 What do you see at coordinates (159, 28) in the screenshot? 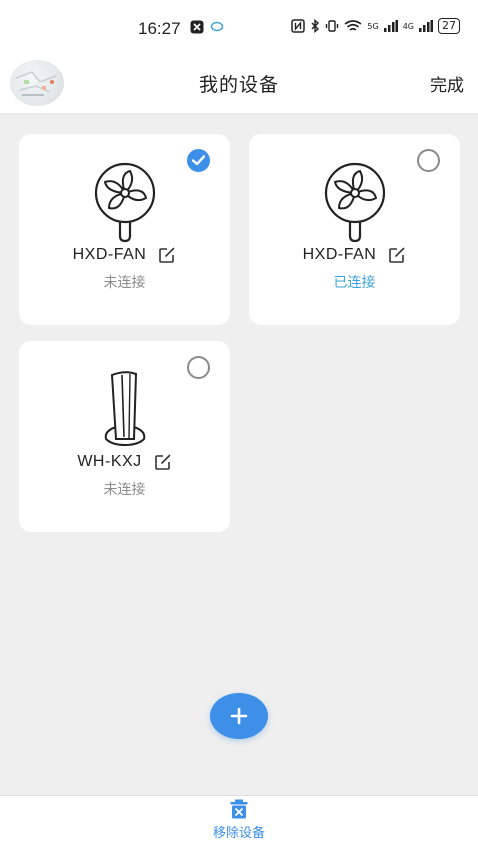
I see `status-time: 16:27` at bounding box center [159, 28].